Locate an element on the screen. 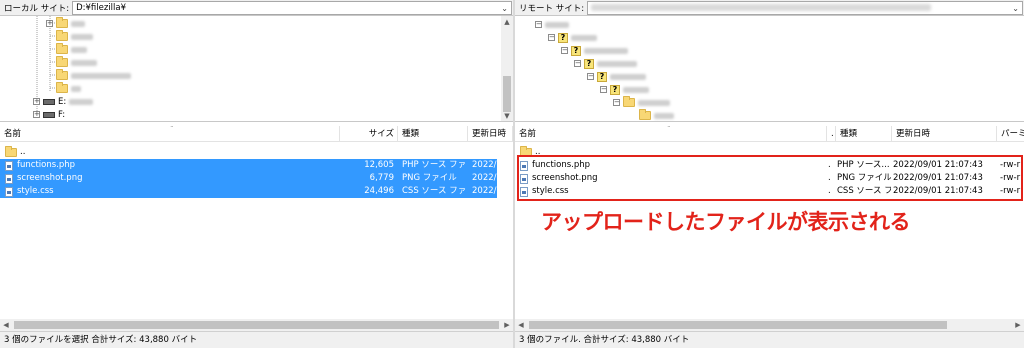  remote-path-value-redacted is located at coordinates (761, 7).